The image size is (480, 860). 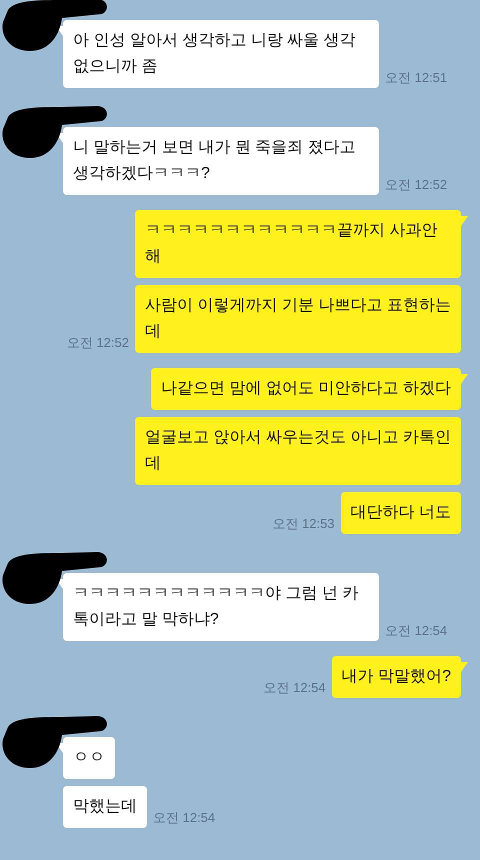 I want to click on message-bubble: 니 말하는거 보면 내가 뭔 죽을죄 졌다고 생각하겠다ㅋㅋㅋ?, so click(x=221, y=161).